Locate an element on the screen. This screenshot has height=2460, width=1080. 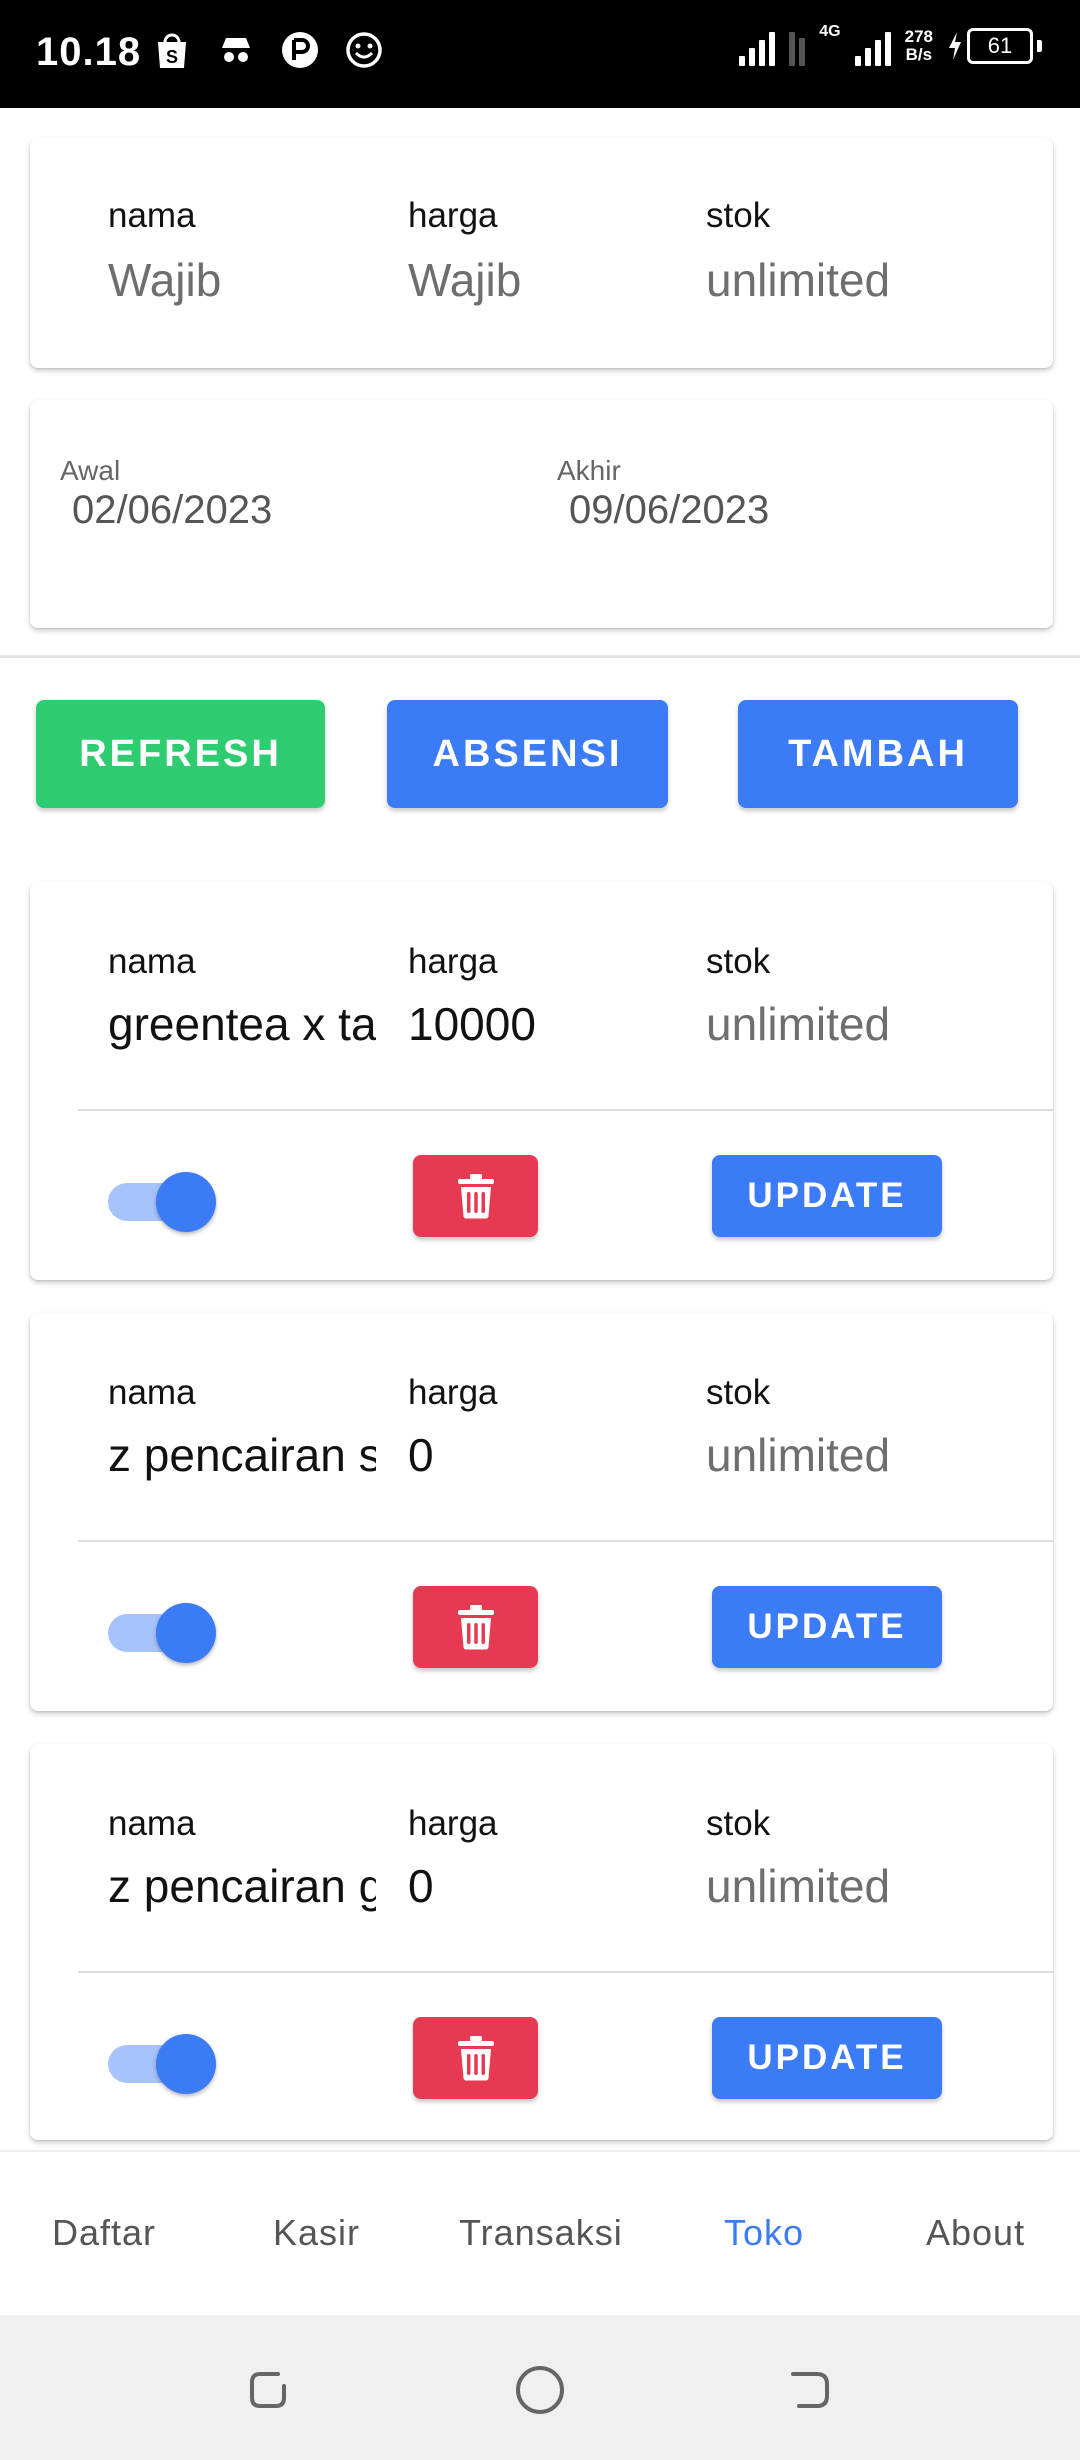
nav-daftar: Daftar is located at coordinates (104, 2233).